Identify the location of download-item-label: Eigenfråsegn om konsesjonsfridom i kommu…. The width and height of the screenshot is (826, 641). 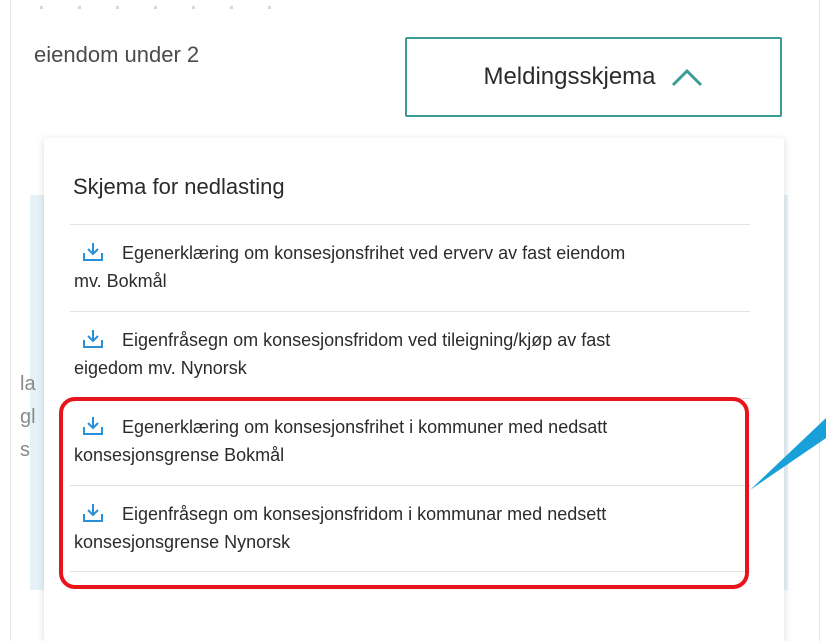
(364, 514).